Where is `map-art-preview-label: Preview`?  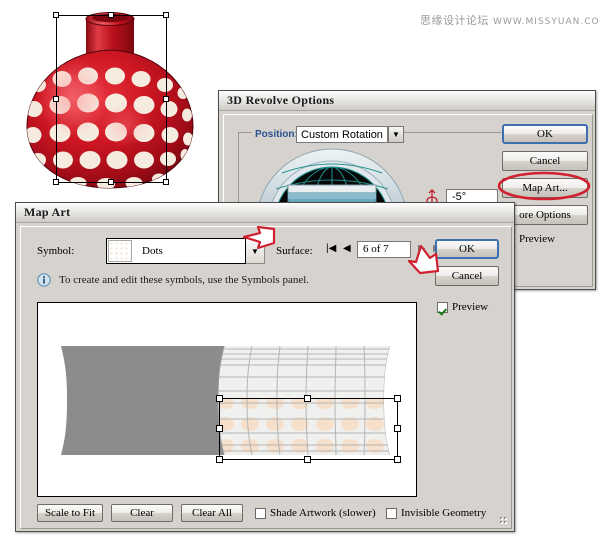 map-art-preview-label: Preview is located at coordinates (470, 307).